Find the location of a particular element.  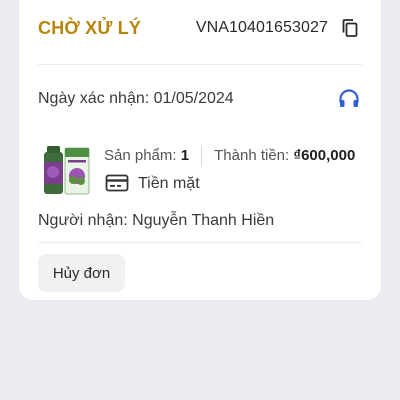

order-status: CHỜ XỬ LÝ is located at coordinates (90, 28).